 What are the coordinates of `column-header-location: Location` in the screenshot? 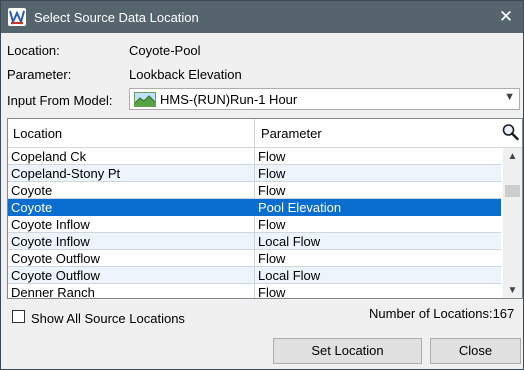 It's located at (37, 133).